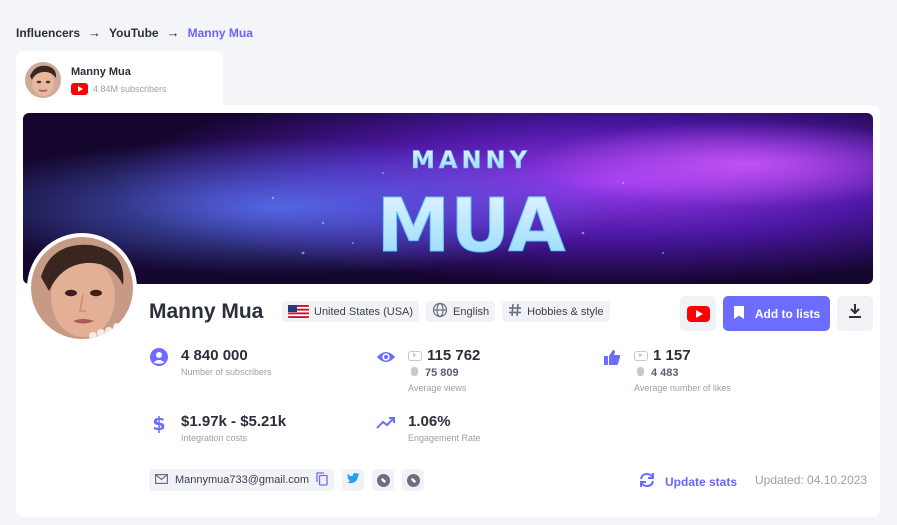 Image resolution: width=897 pixels, height=525 pixels. I want to click on download-icon, so click(855, 313).